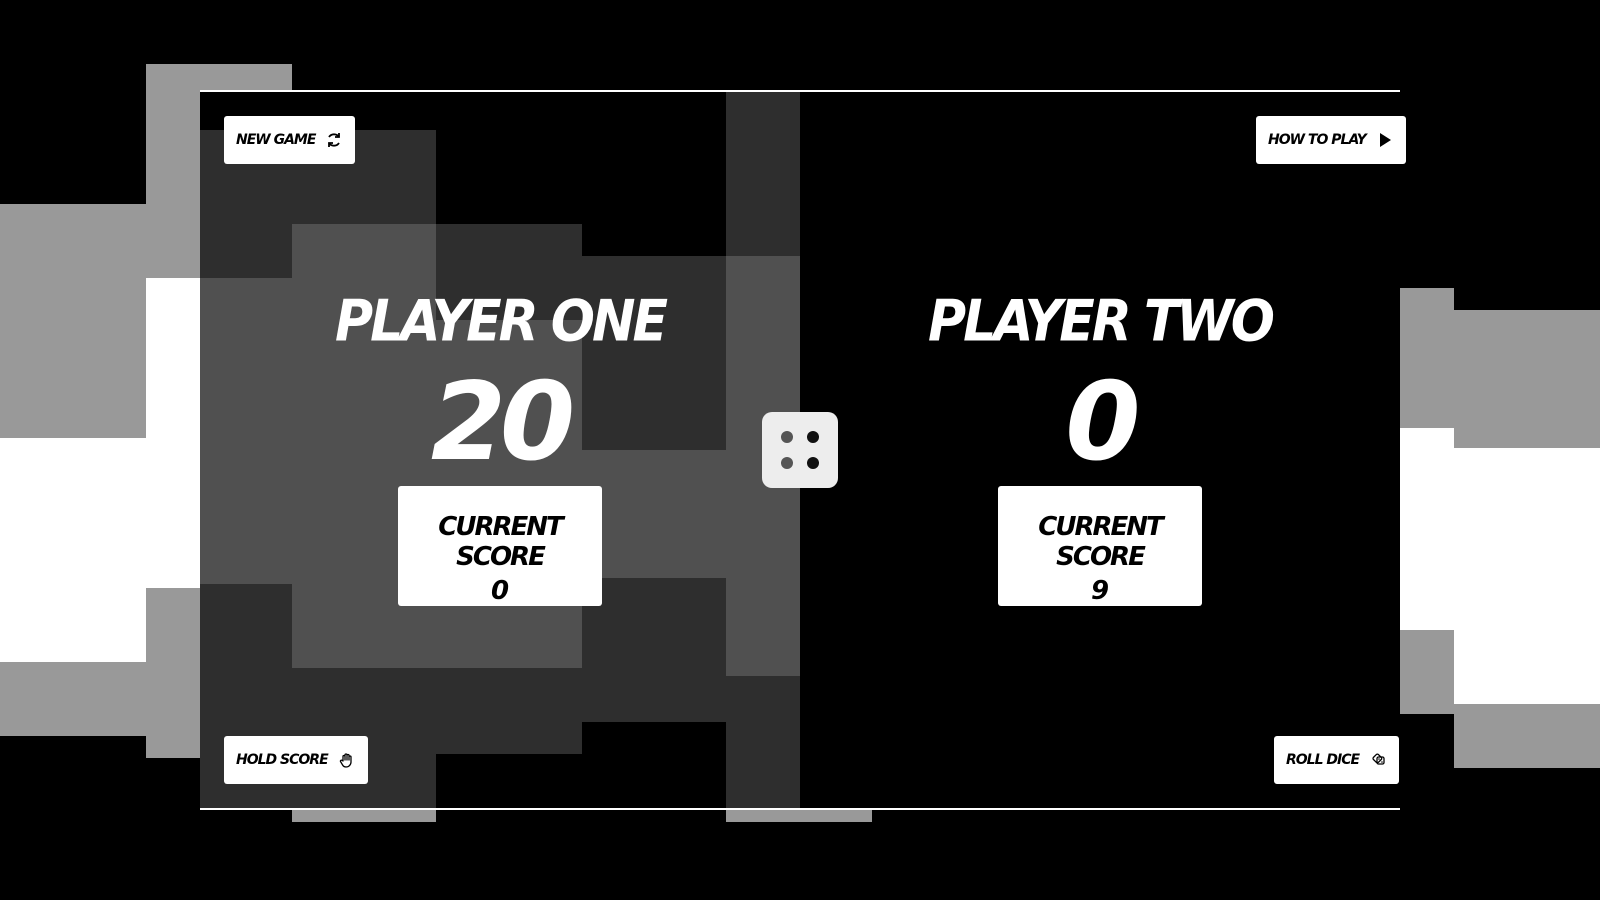  What do you see at coordinates (347, 760) in the screenshot?
I see `hand-icon` at bounding box center [347, 760].